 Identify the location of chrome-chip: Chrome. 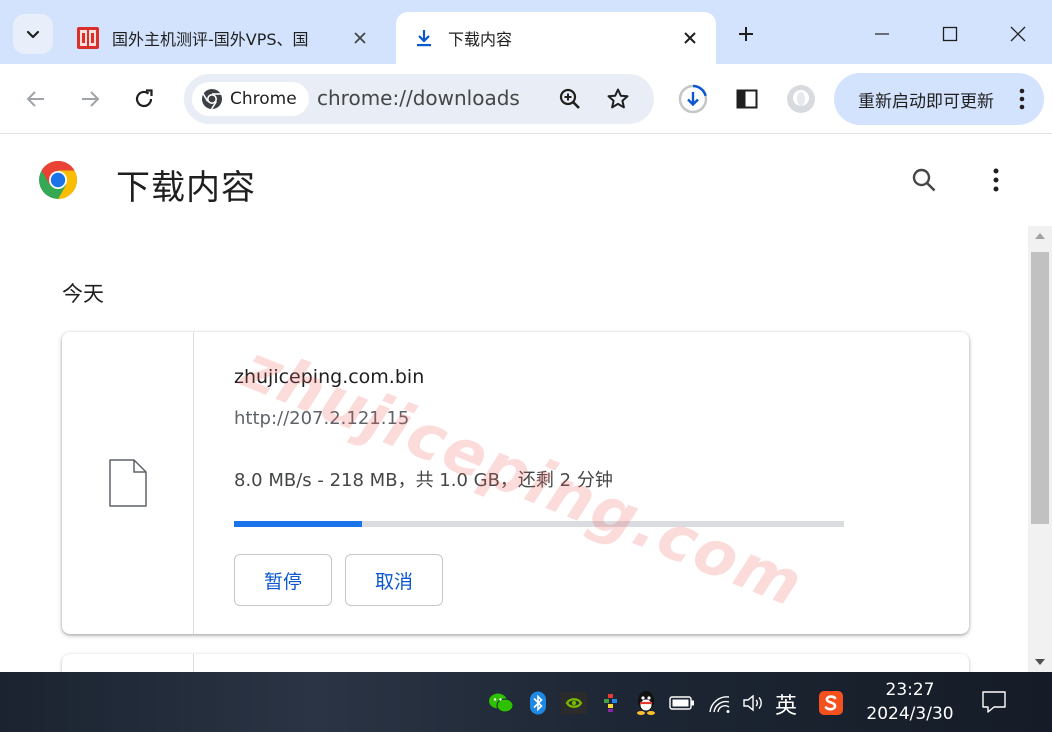
(250, 99).